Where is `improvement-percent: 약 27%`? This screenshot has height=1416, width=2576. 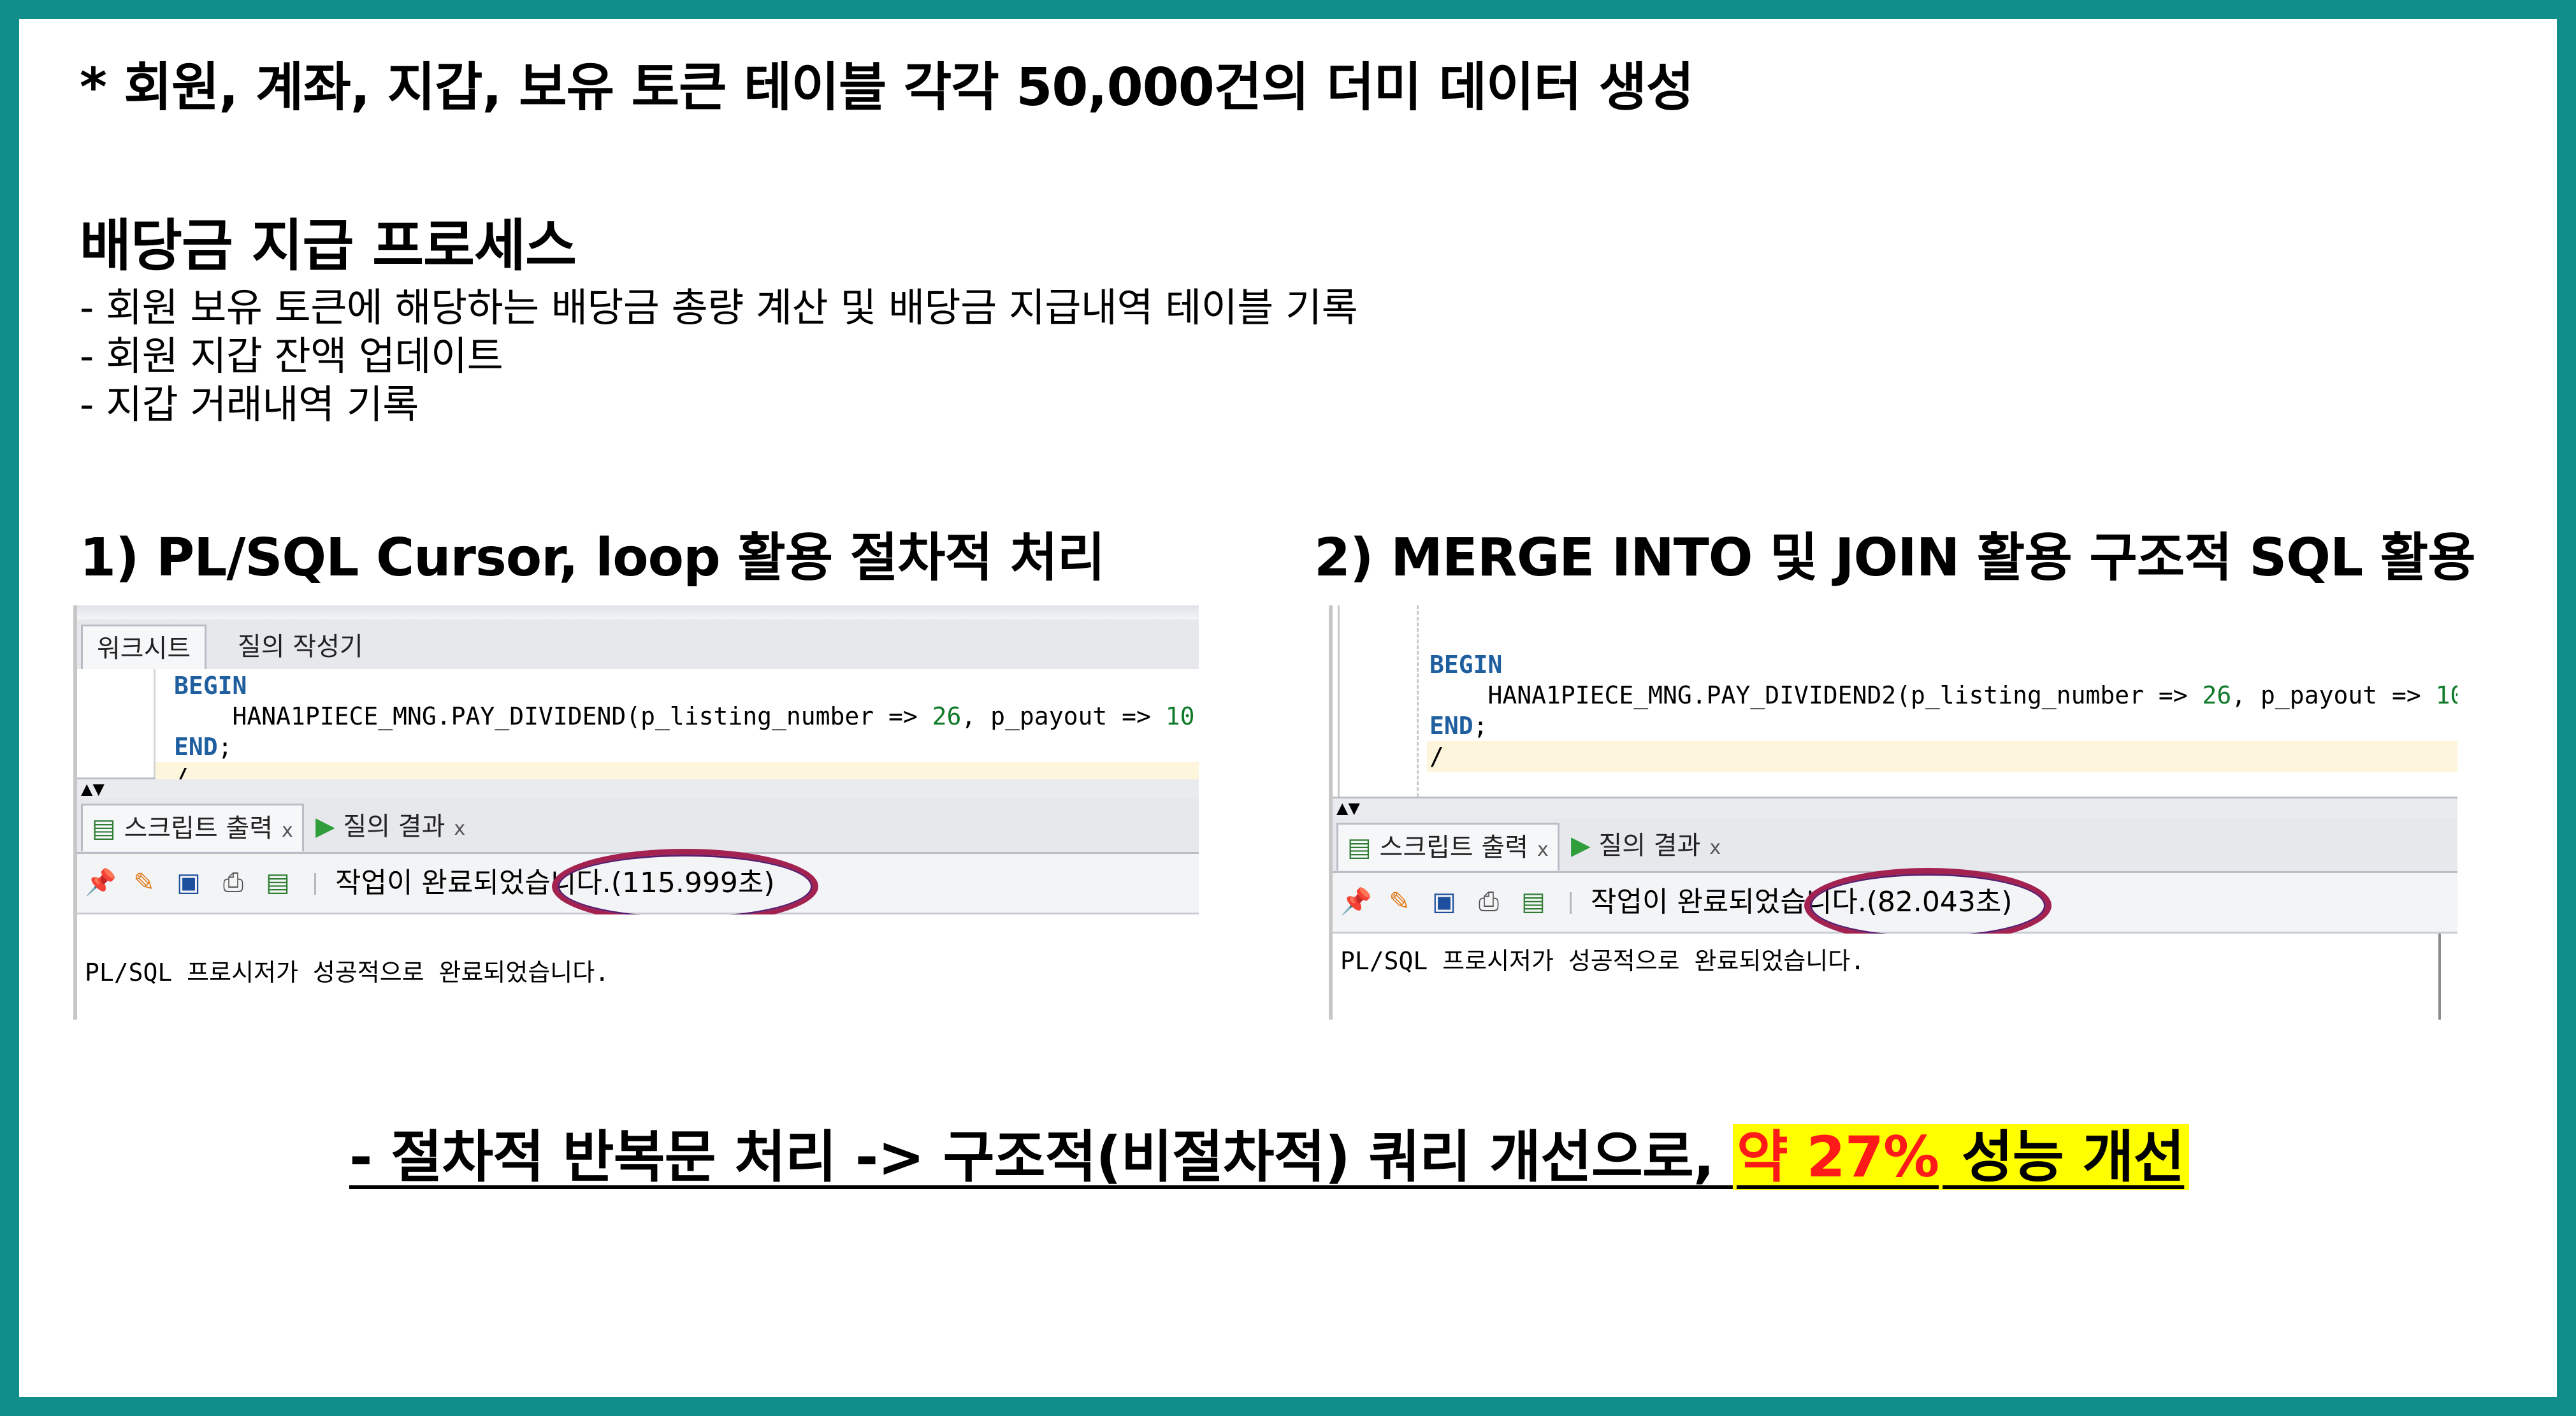
improvement-percent: 약 27% is located at coordinates (1837, 1157).